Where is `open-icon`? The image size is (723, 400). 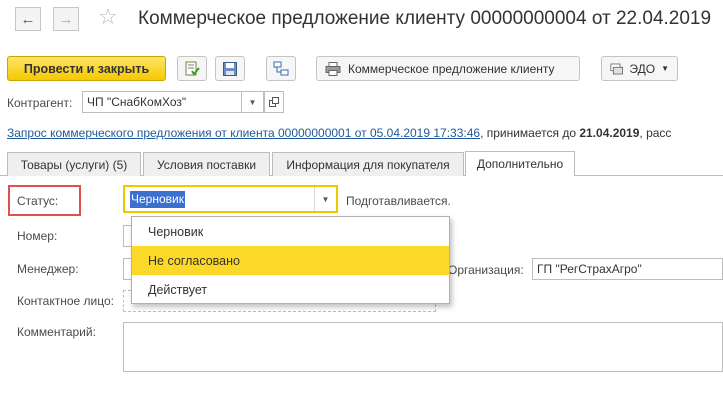 open-icon is located at coordinates (274, 102).